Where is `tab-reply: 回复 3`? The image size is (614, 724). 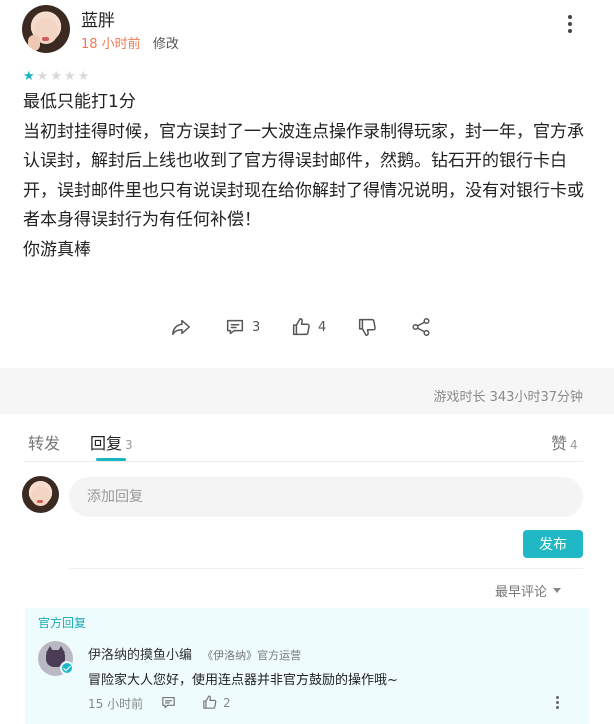
tab-reply: 回复 3 is located at coordinates (111, 442).